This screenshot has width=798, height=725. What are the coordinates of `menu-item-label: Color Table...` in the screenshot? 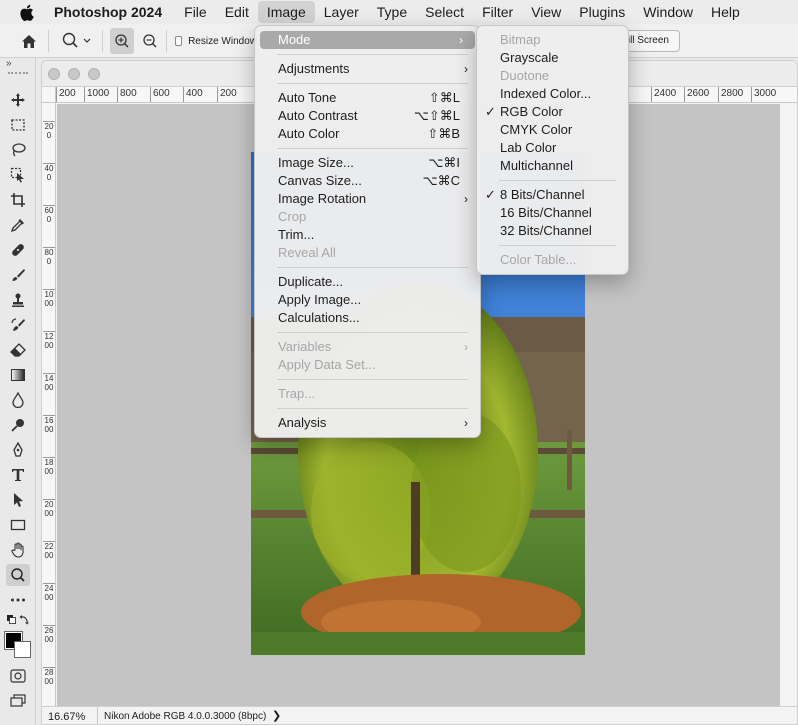 It's located at (538, 259).